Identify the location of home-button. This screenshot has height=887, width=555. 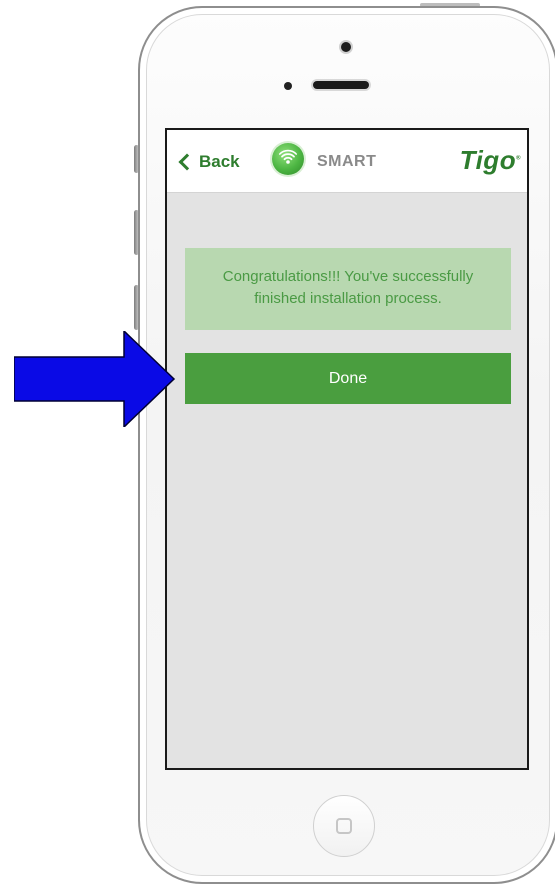
(344, 826).